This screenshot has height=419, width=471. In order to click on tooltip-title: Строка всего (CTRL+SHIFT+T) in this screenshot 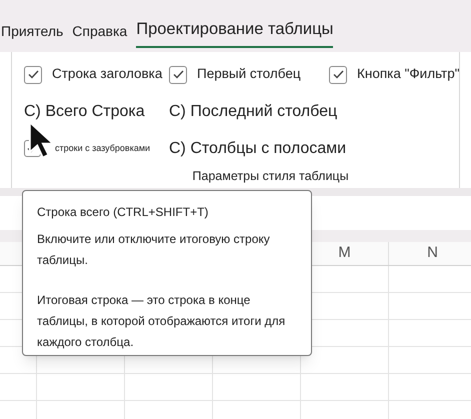, I will do `click(123, 212)`.